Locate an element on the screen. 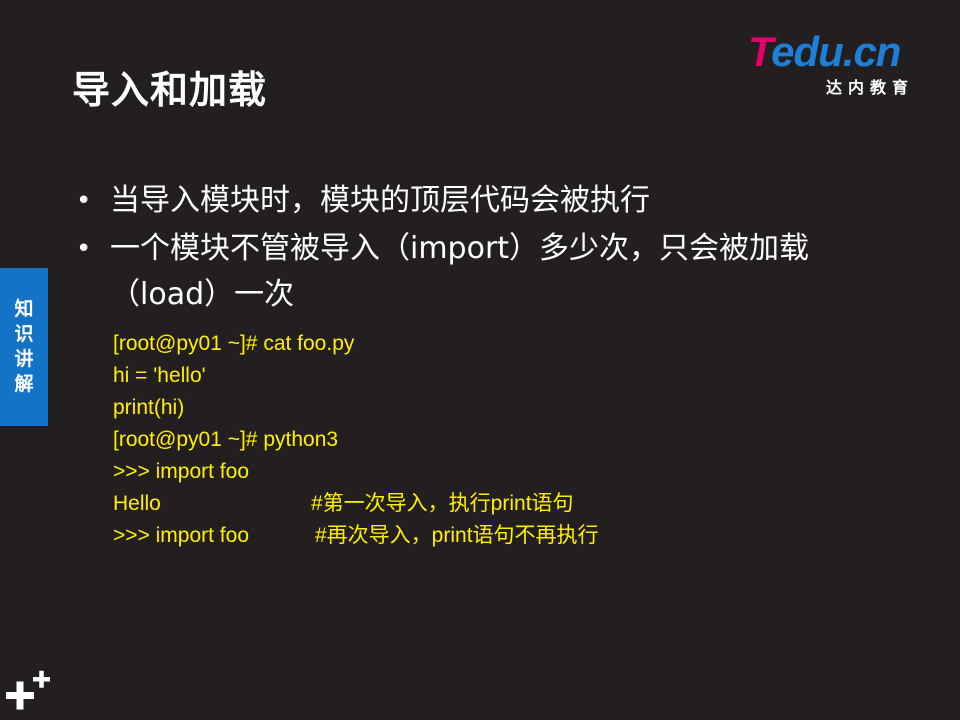 This screenshot has width=960, height=720. code-text: print(hi) is located at coordinates (149, 407).